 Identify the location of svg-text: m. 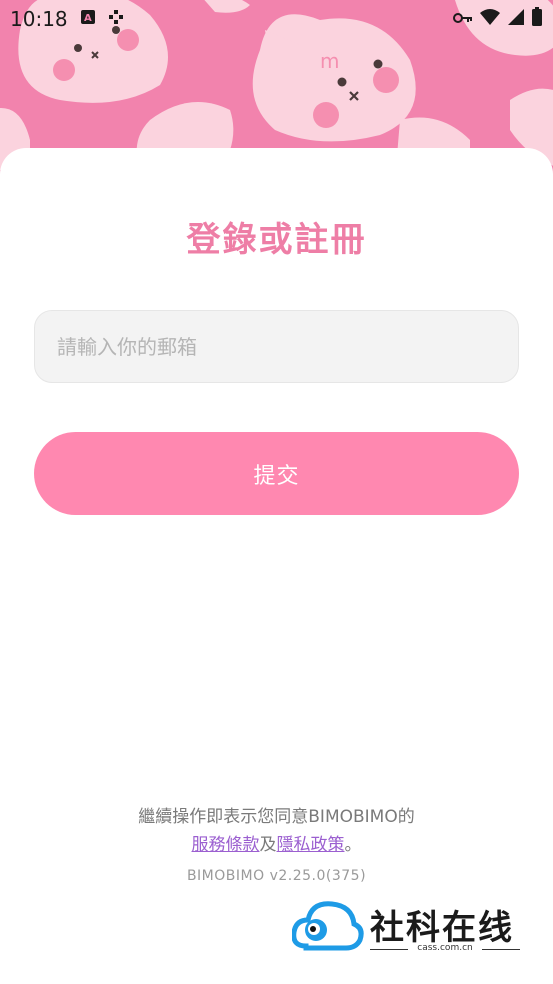
(329, 61).